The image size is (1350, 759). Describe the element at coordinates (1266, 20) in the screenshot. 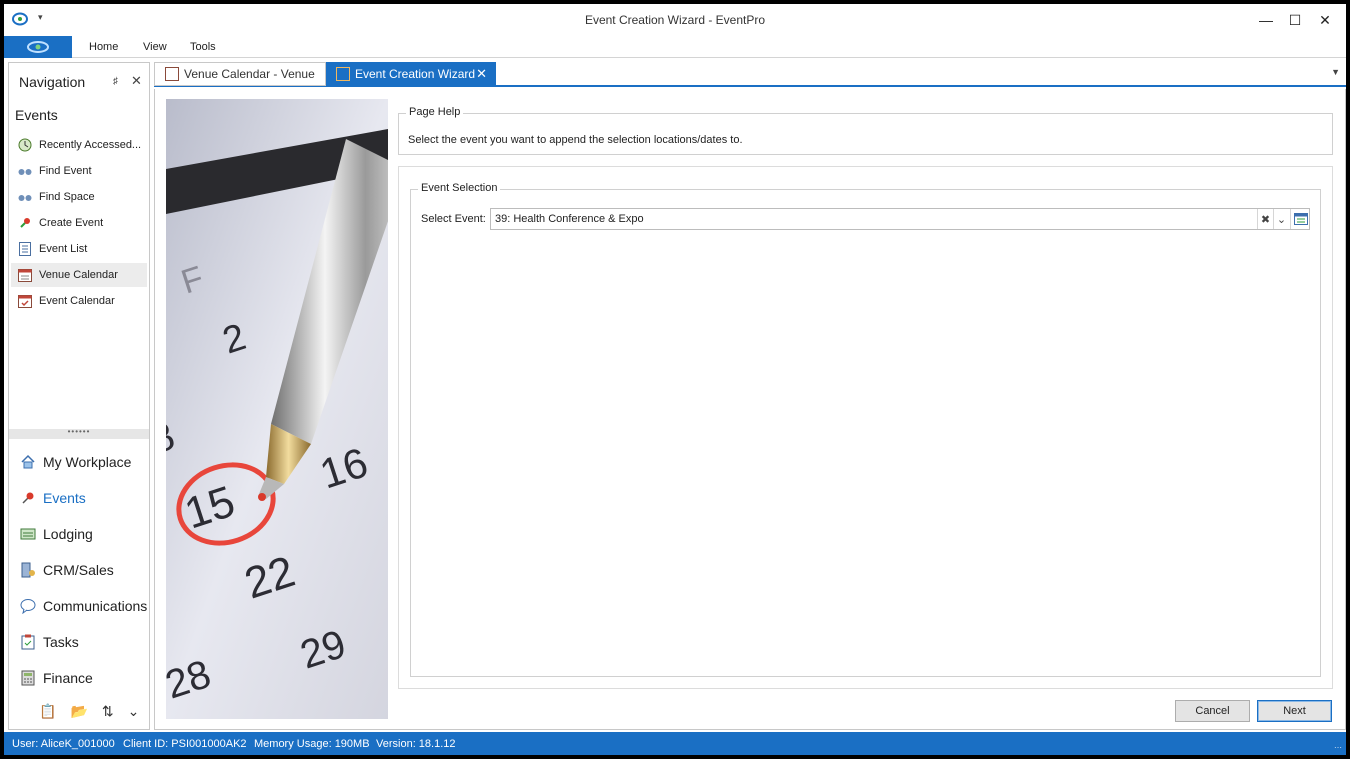

I see `minimize-button: —` at that location.